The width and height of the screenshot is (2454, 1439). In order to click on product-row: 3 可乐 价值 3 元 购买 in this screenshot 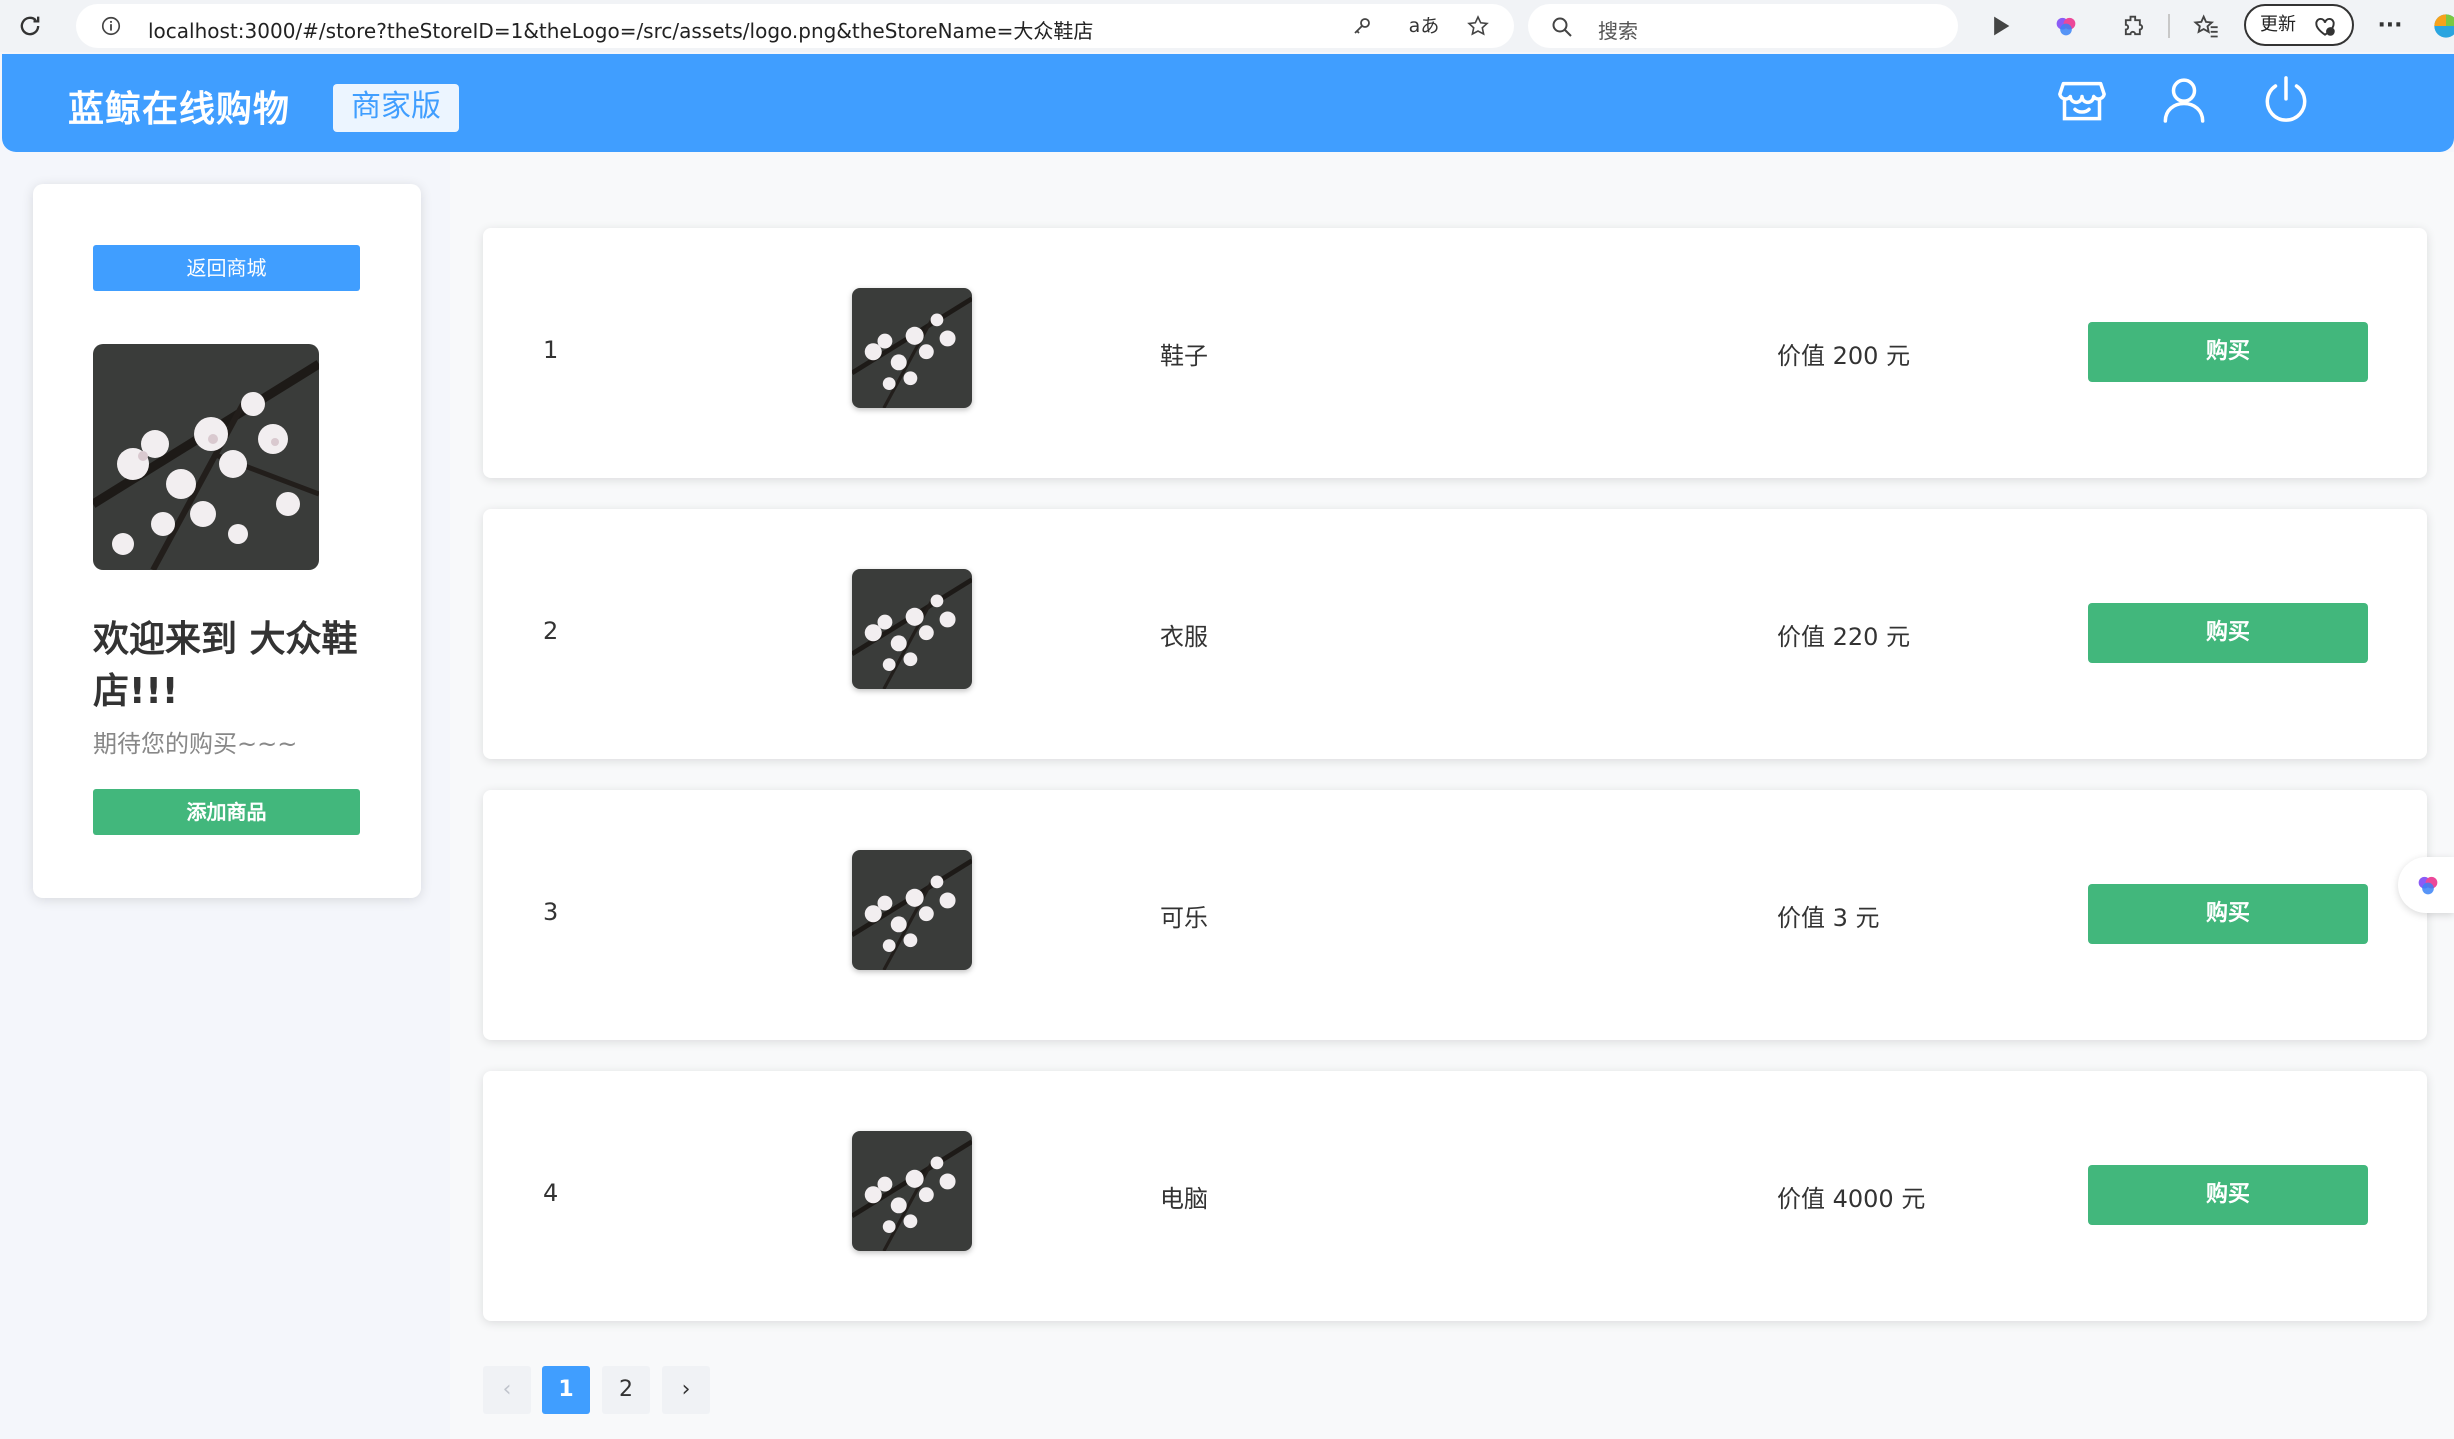, I will do `click(1455, 915)`.